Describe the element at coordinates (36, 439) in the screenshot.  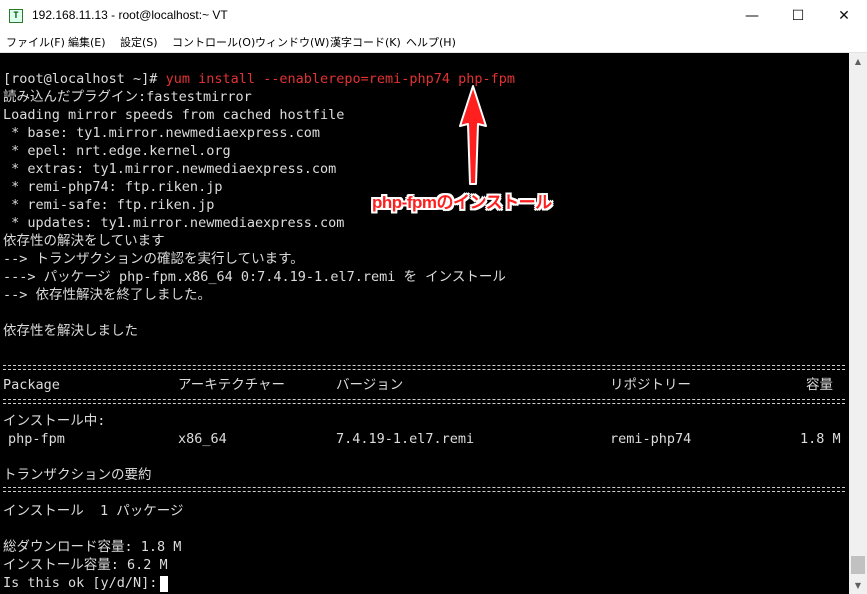
I see `row-package: php-fpm` at that location.